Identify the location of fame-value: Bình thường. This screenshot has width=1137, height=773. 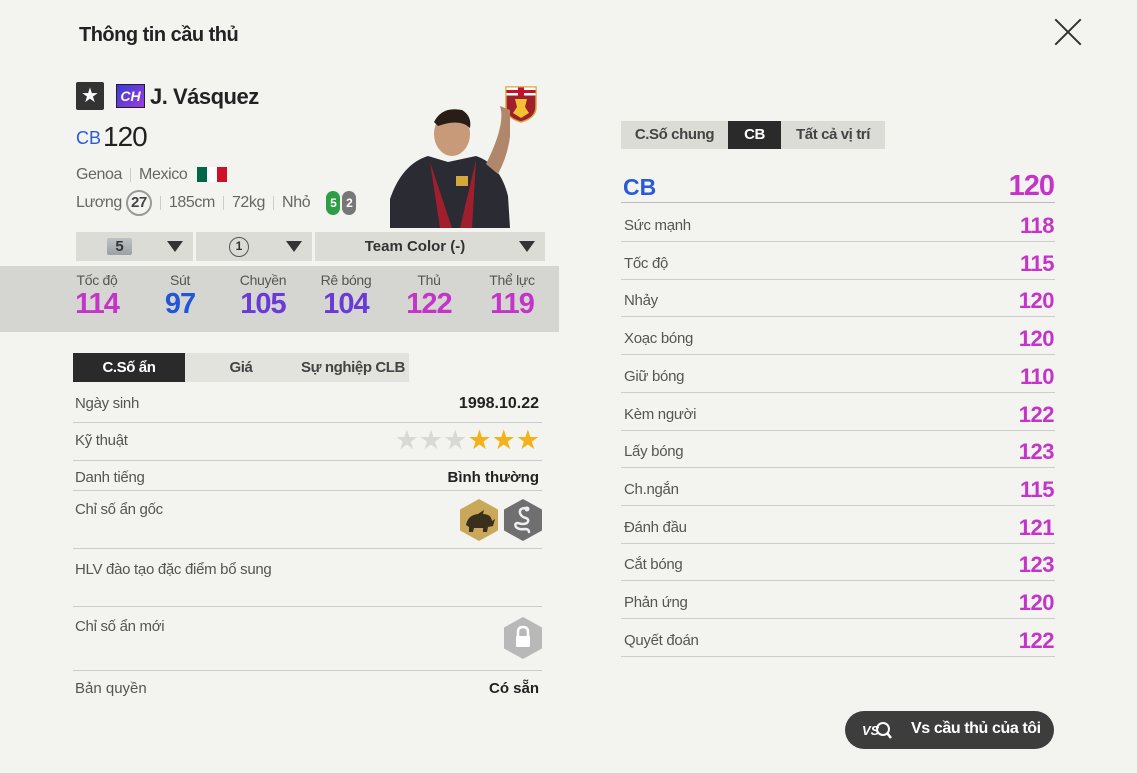
(493, 477).